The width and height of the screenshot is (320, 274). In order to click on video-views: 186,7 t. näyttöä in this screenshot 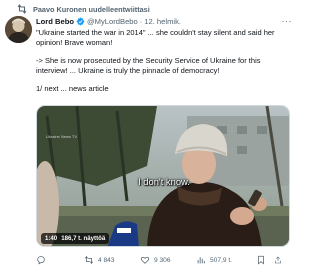, I will do `click(83, 238)`.